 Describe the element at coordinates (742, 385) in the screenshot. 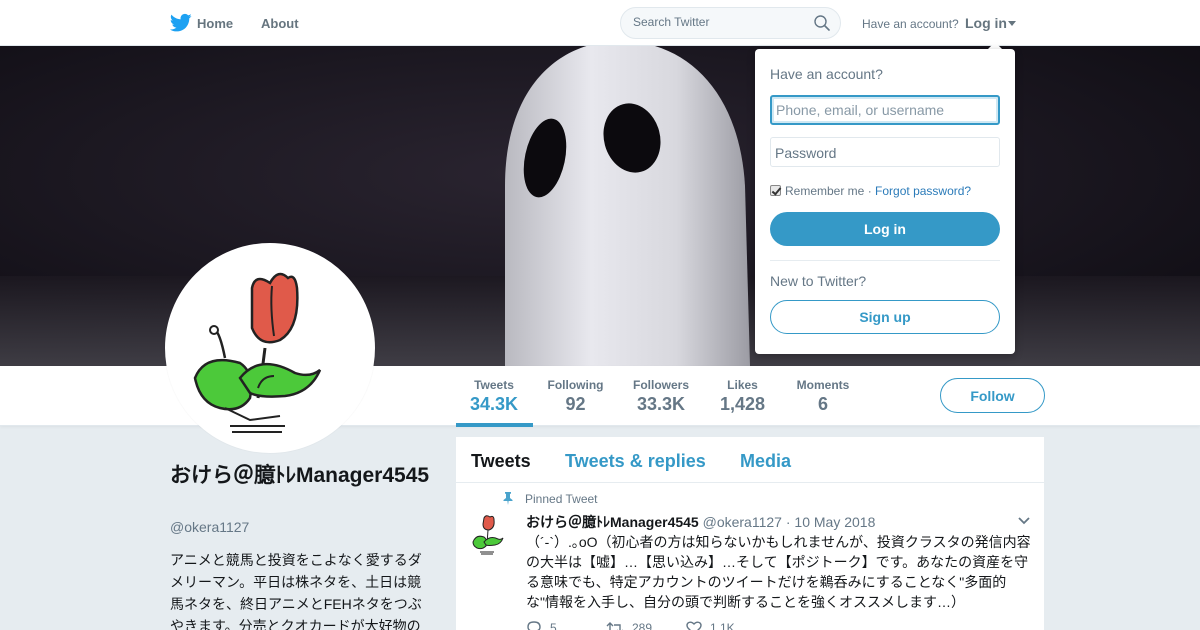

I see `stat-label: Likes` at that location.